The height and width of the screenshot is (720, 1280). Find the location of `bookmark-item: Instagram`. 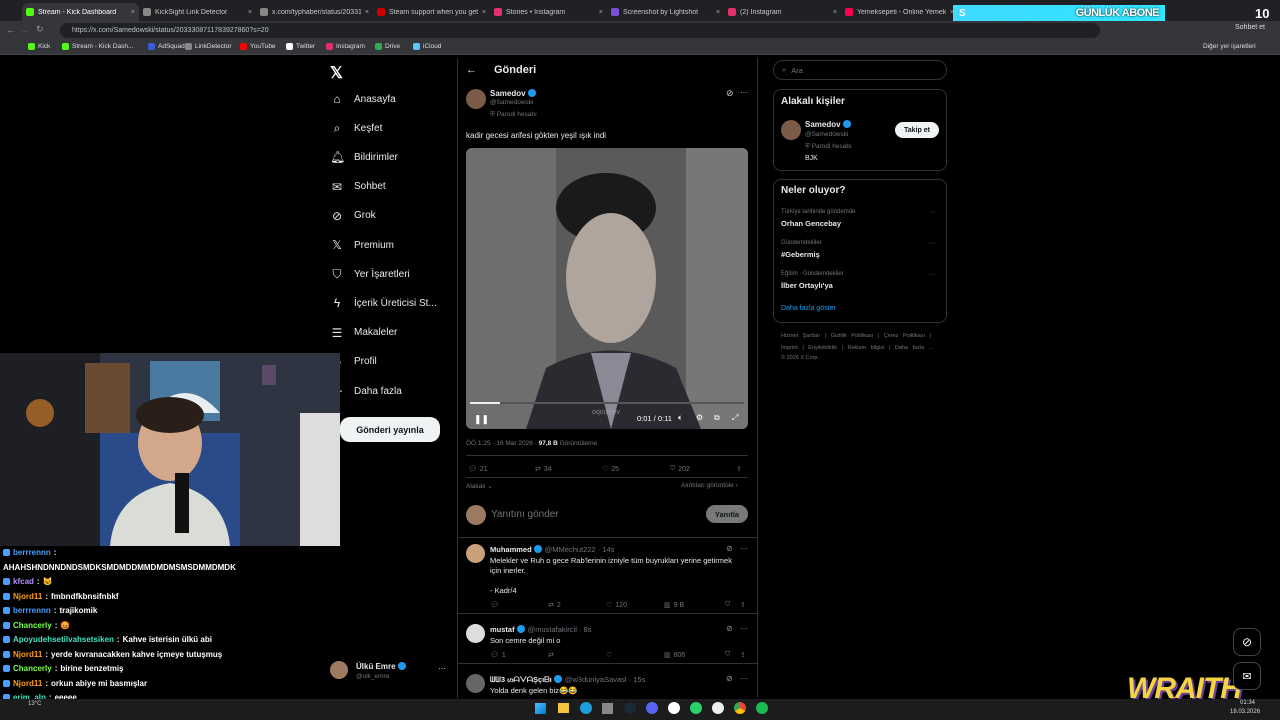

bookmark-item: Instagram is located at coordinates (345, 46).